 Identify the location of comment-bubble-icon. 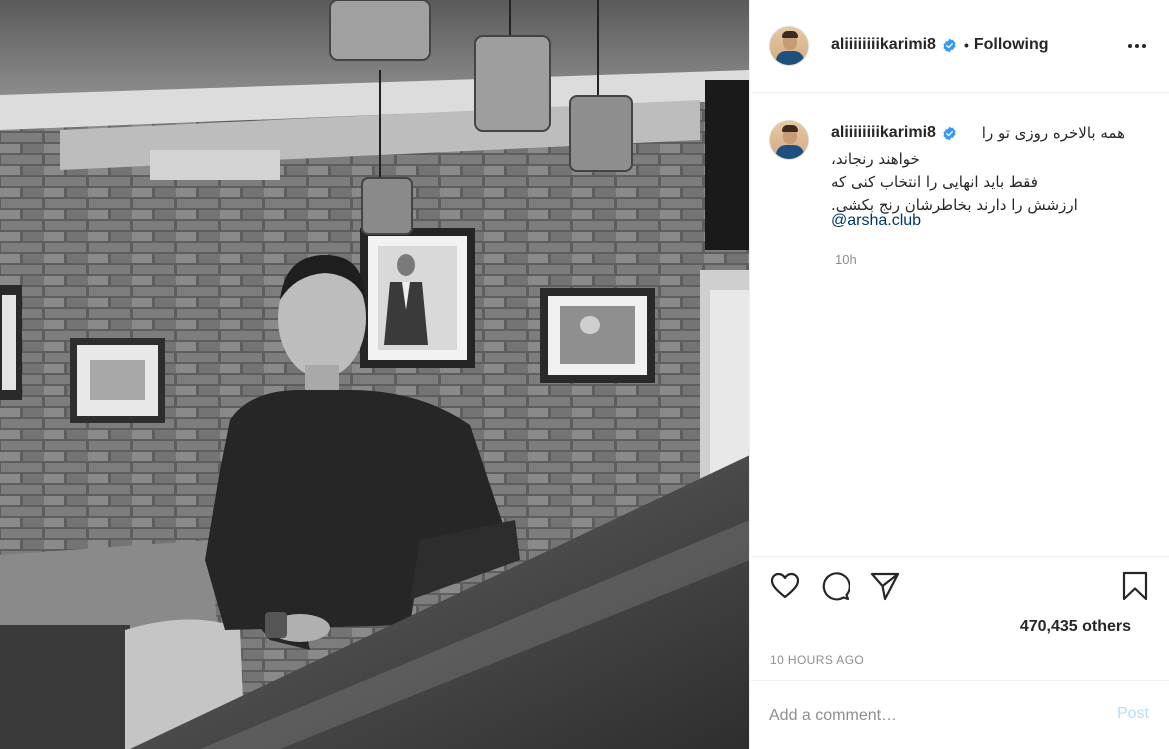
(835, 586).